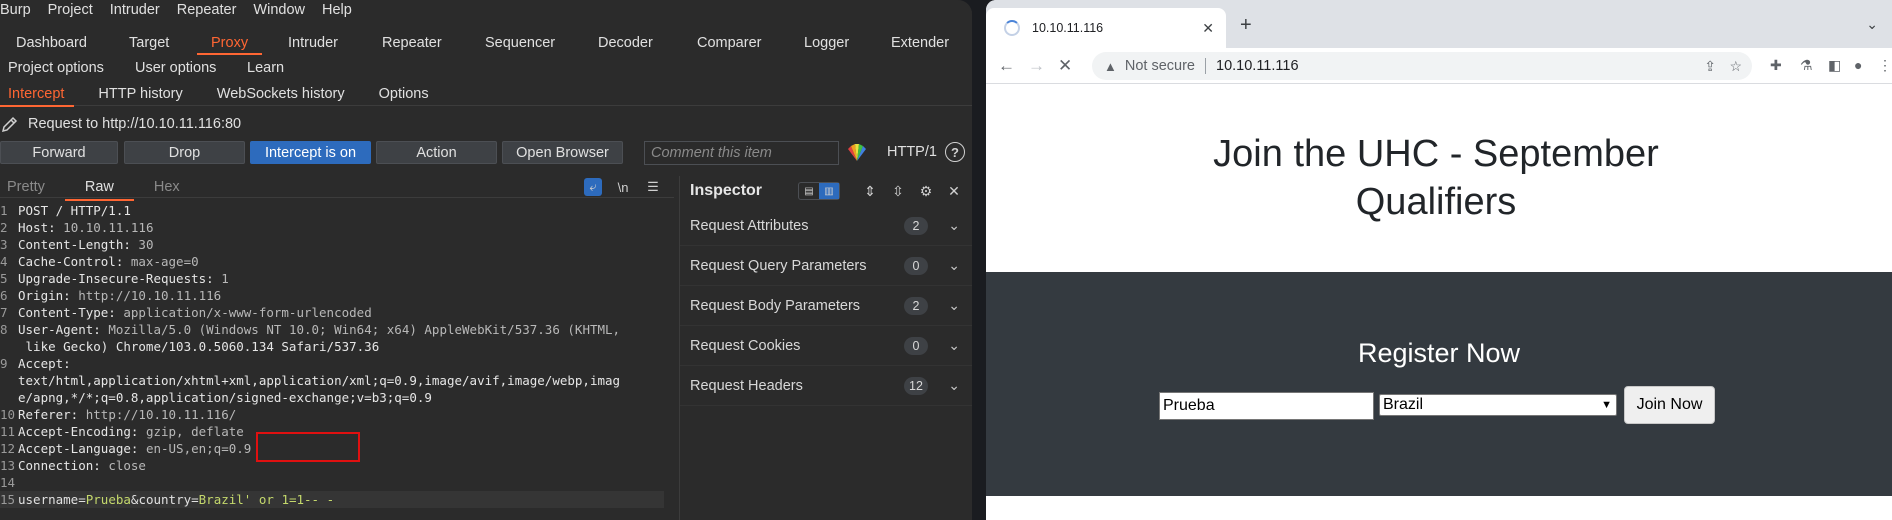 The height and width of the screenshot is (520, 1892). Describe the element at coordinates (37, 96) in the screenshot. I see `subtab-intercept: Intercept` at that location.